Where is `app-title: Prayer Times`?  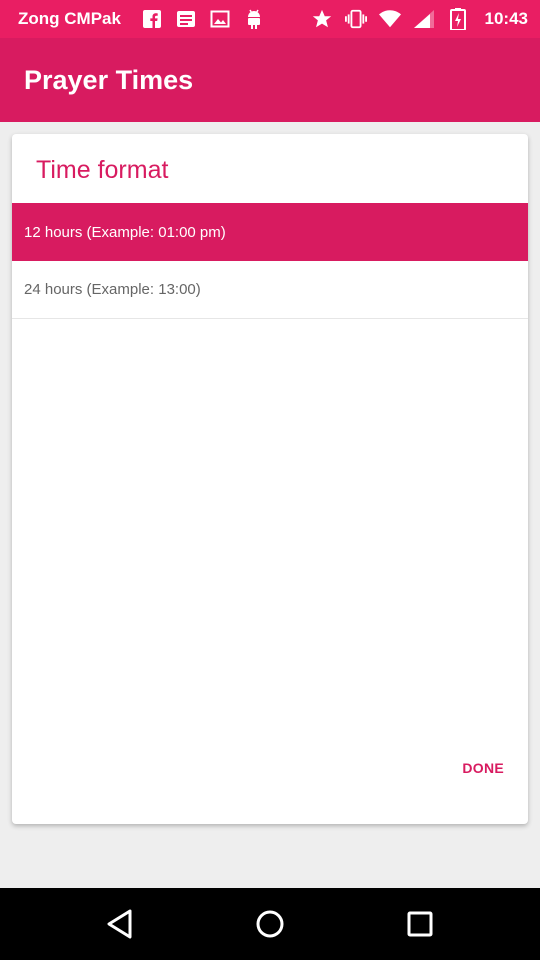
app-title: Prayer Times is located at coordinates (109, 79).